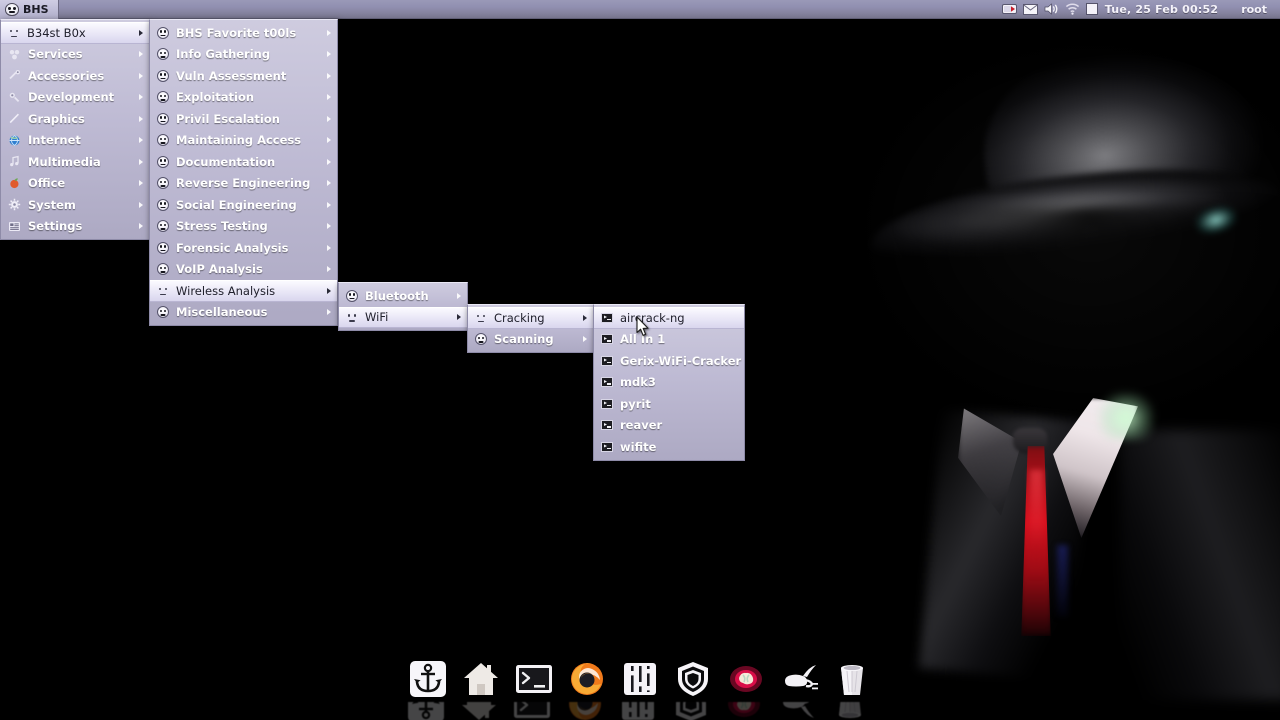 The image size is (1280, 720). Describe the element at coordinates (669, 383) in the screenshot. I see `menu-item-mdk3: mdk3` at that location.